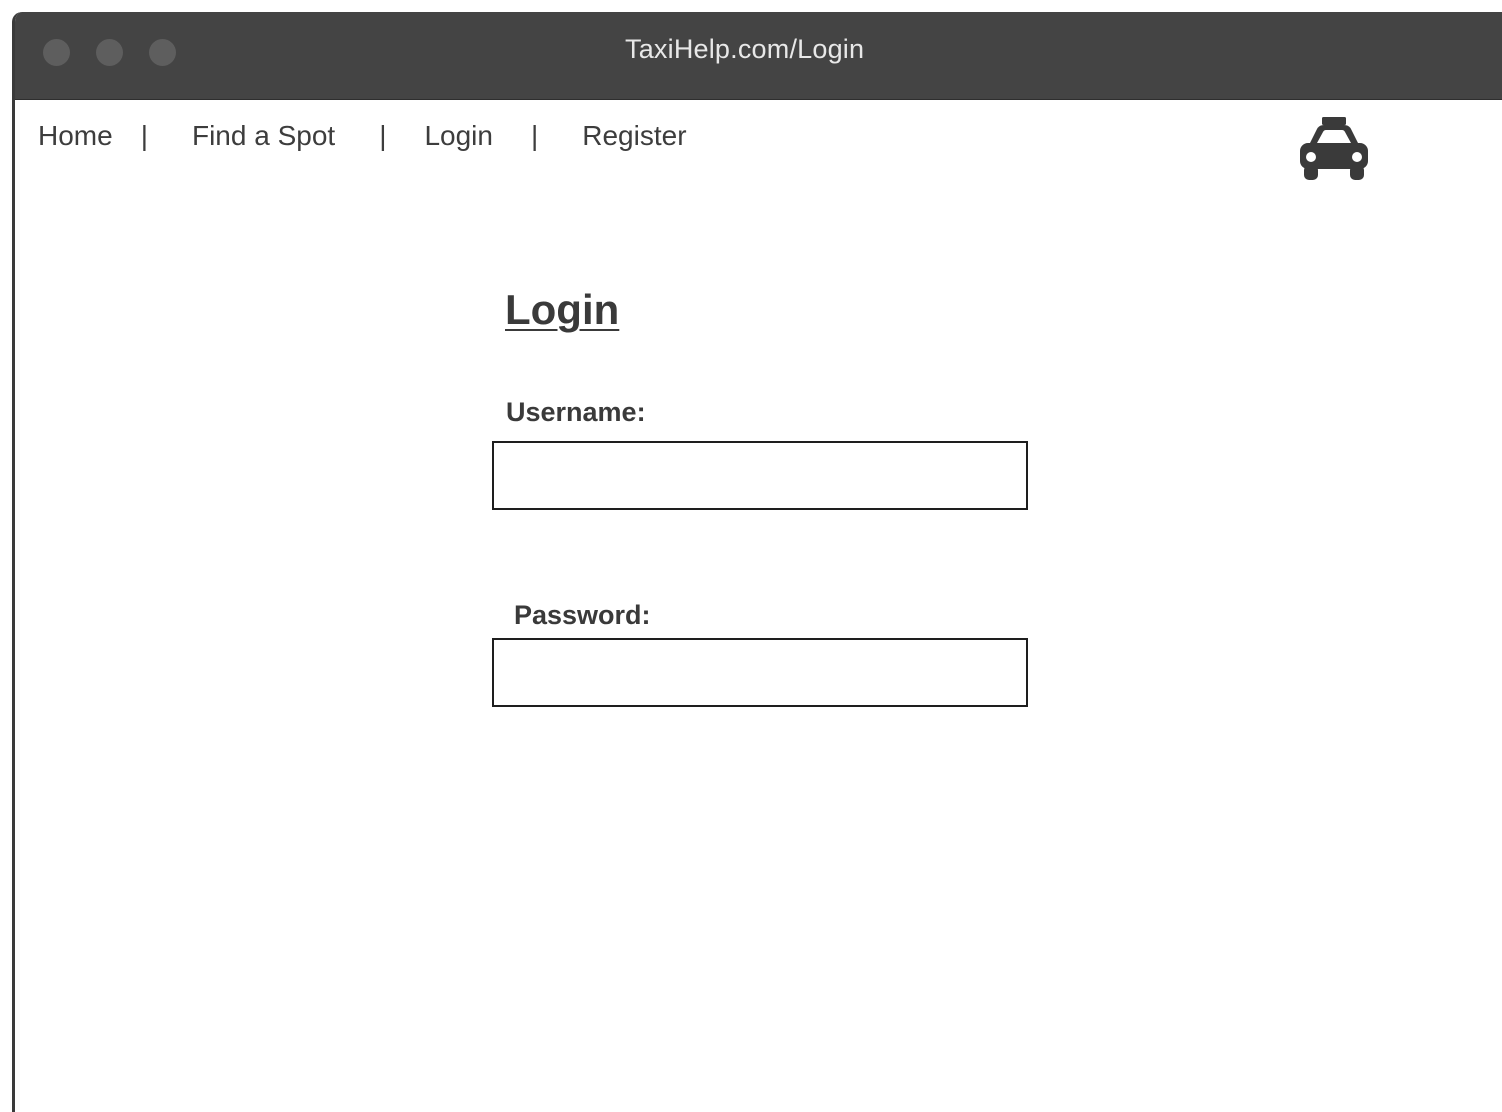 The image size is (1502, 1112). I want to click on close-window-button, so click(56, 52).